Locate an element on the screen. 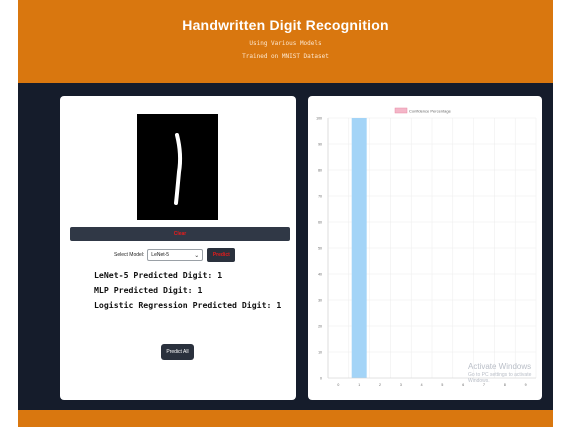  bar is located at coordinates (359, 248).